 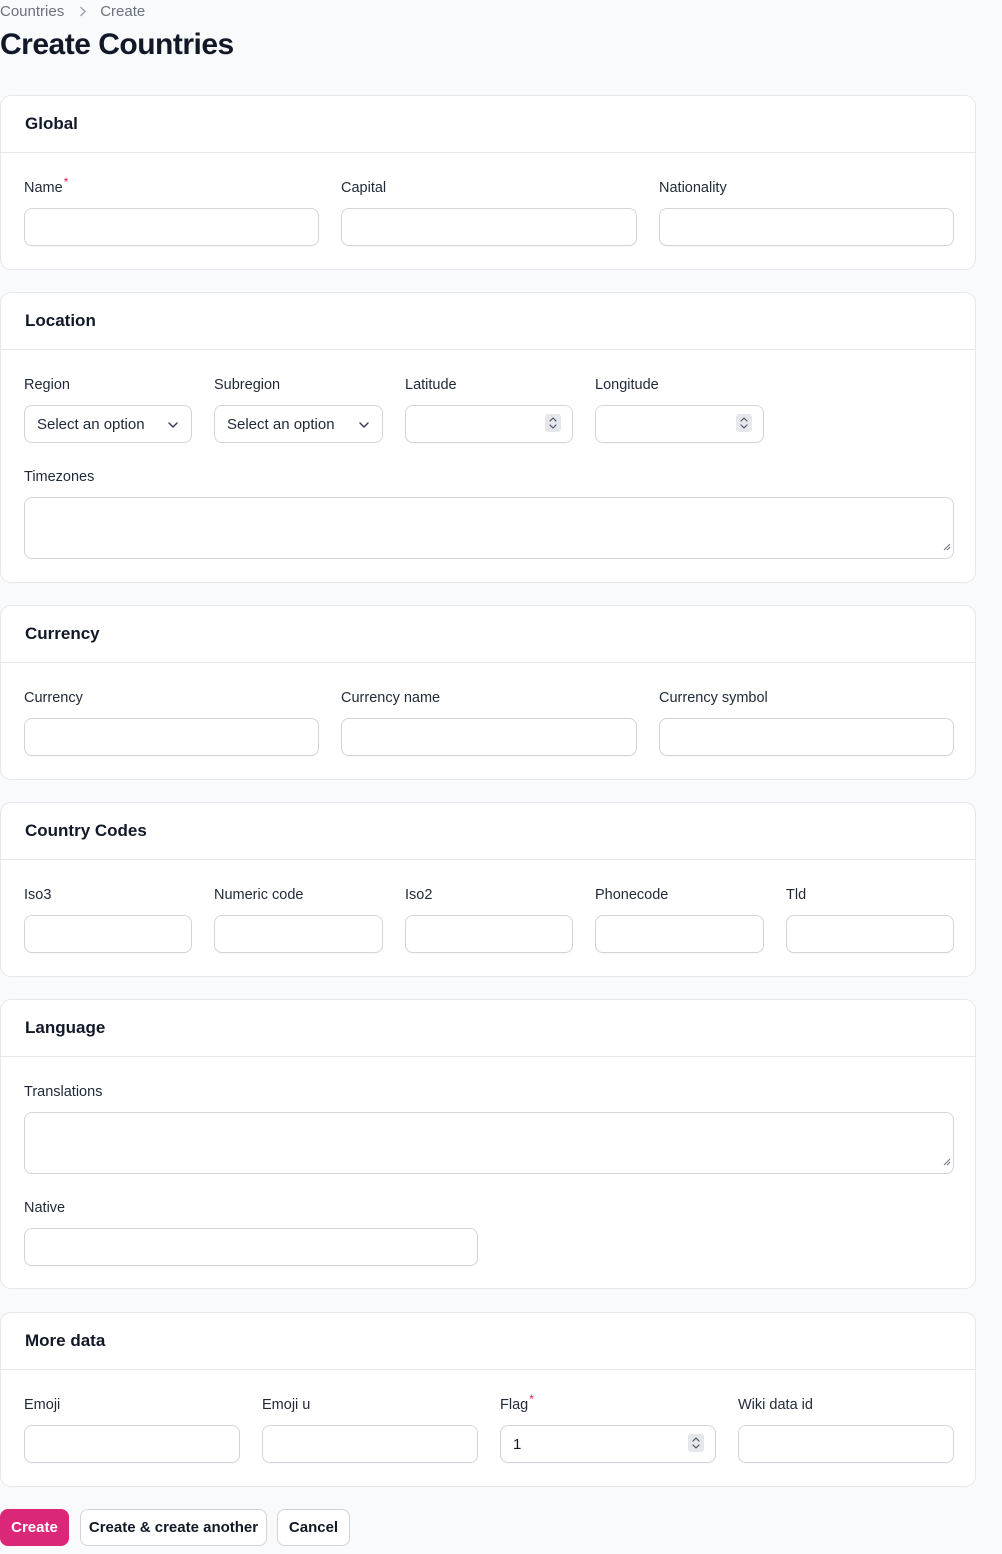 I want to click on name-label: Name*, so click(x=46, y=185).